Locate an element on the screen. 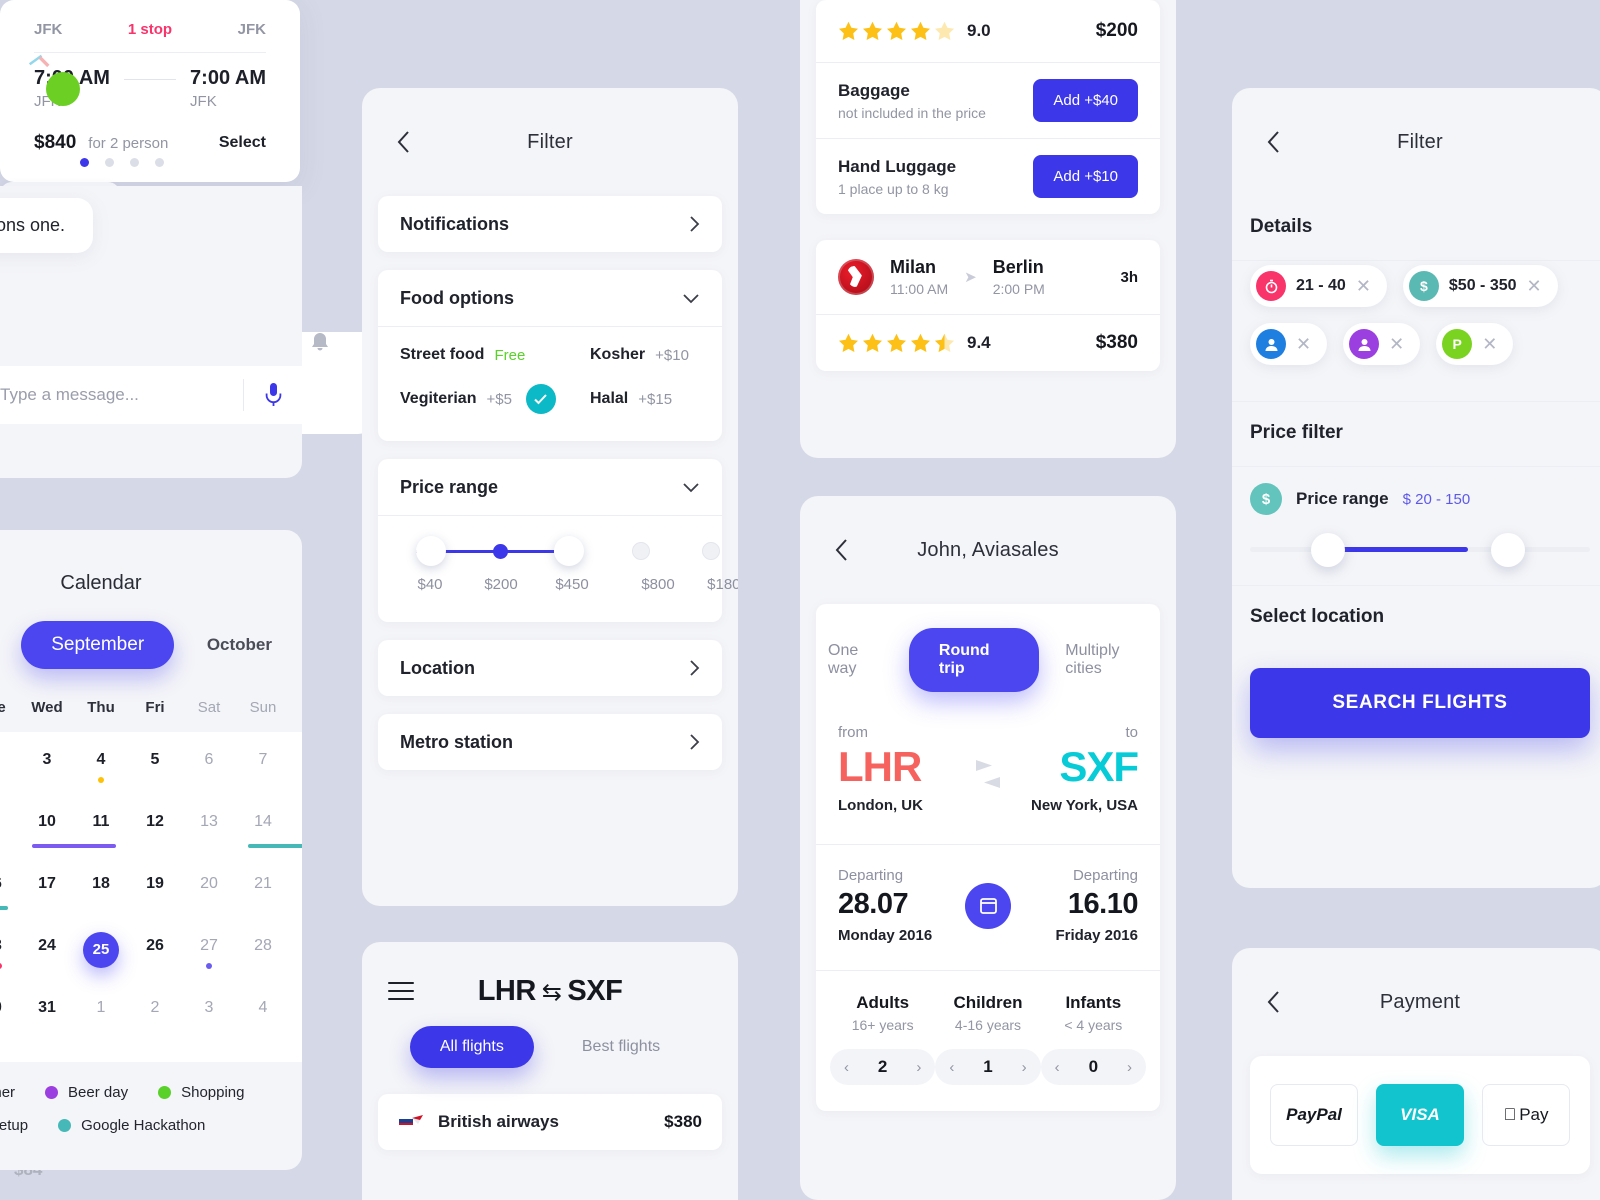 The image size is (1600, 1200). notifications-row: Notifications is located at coordinates (550, 224).